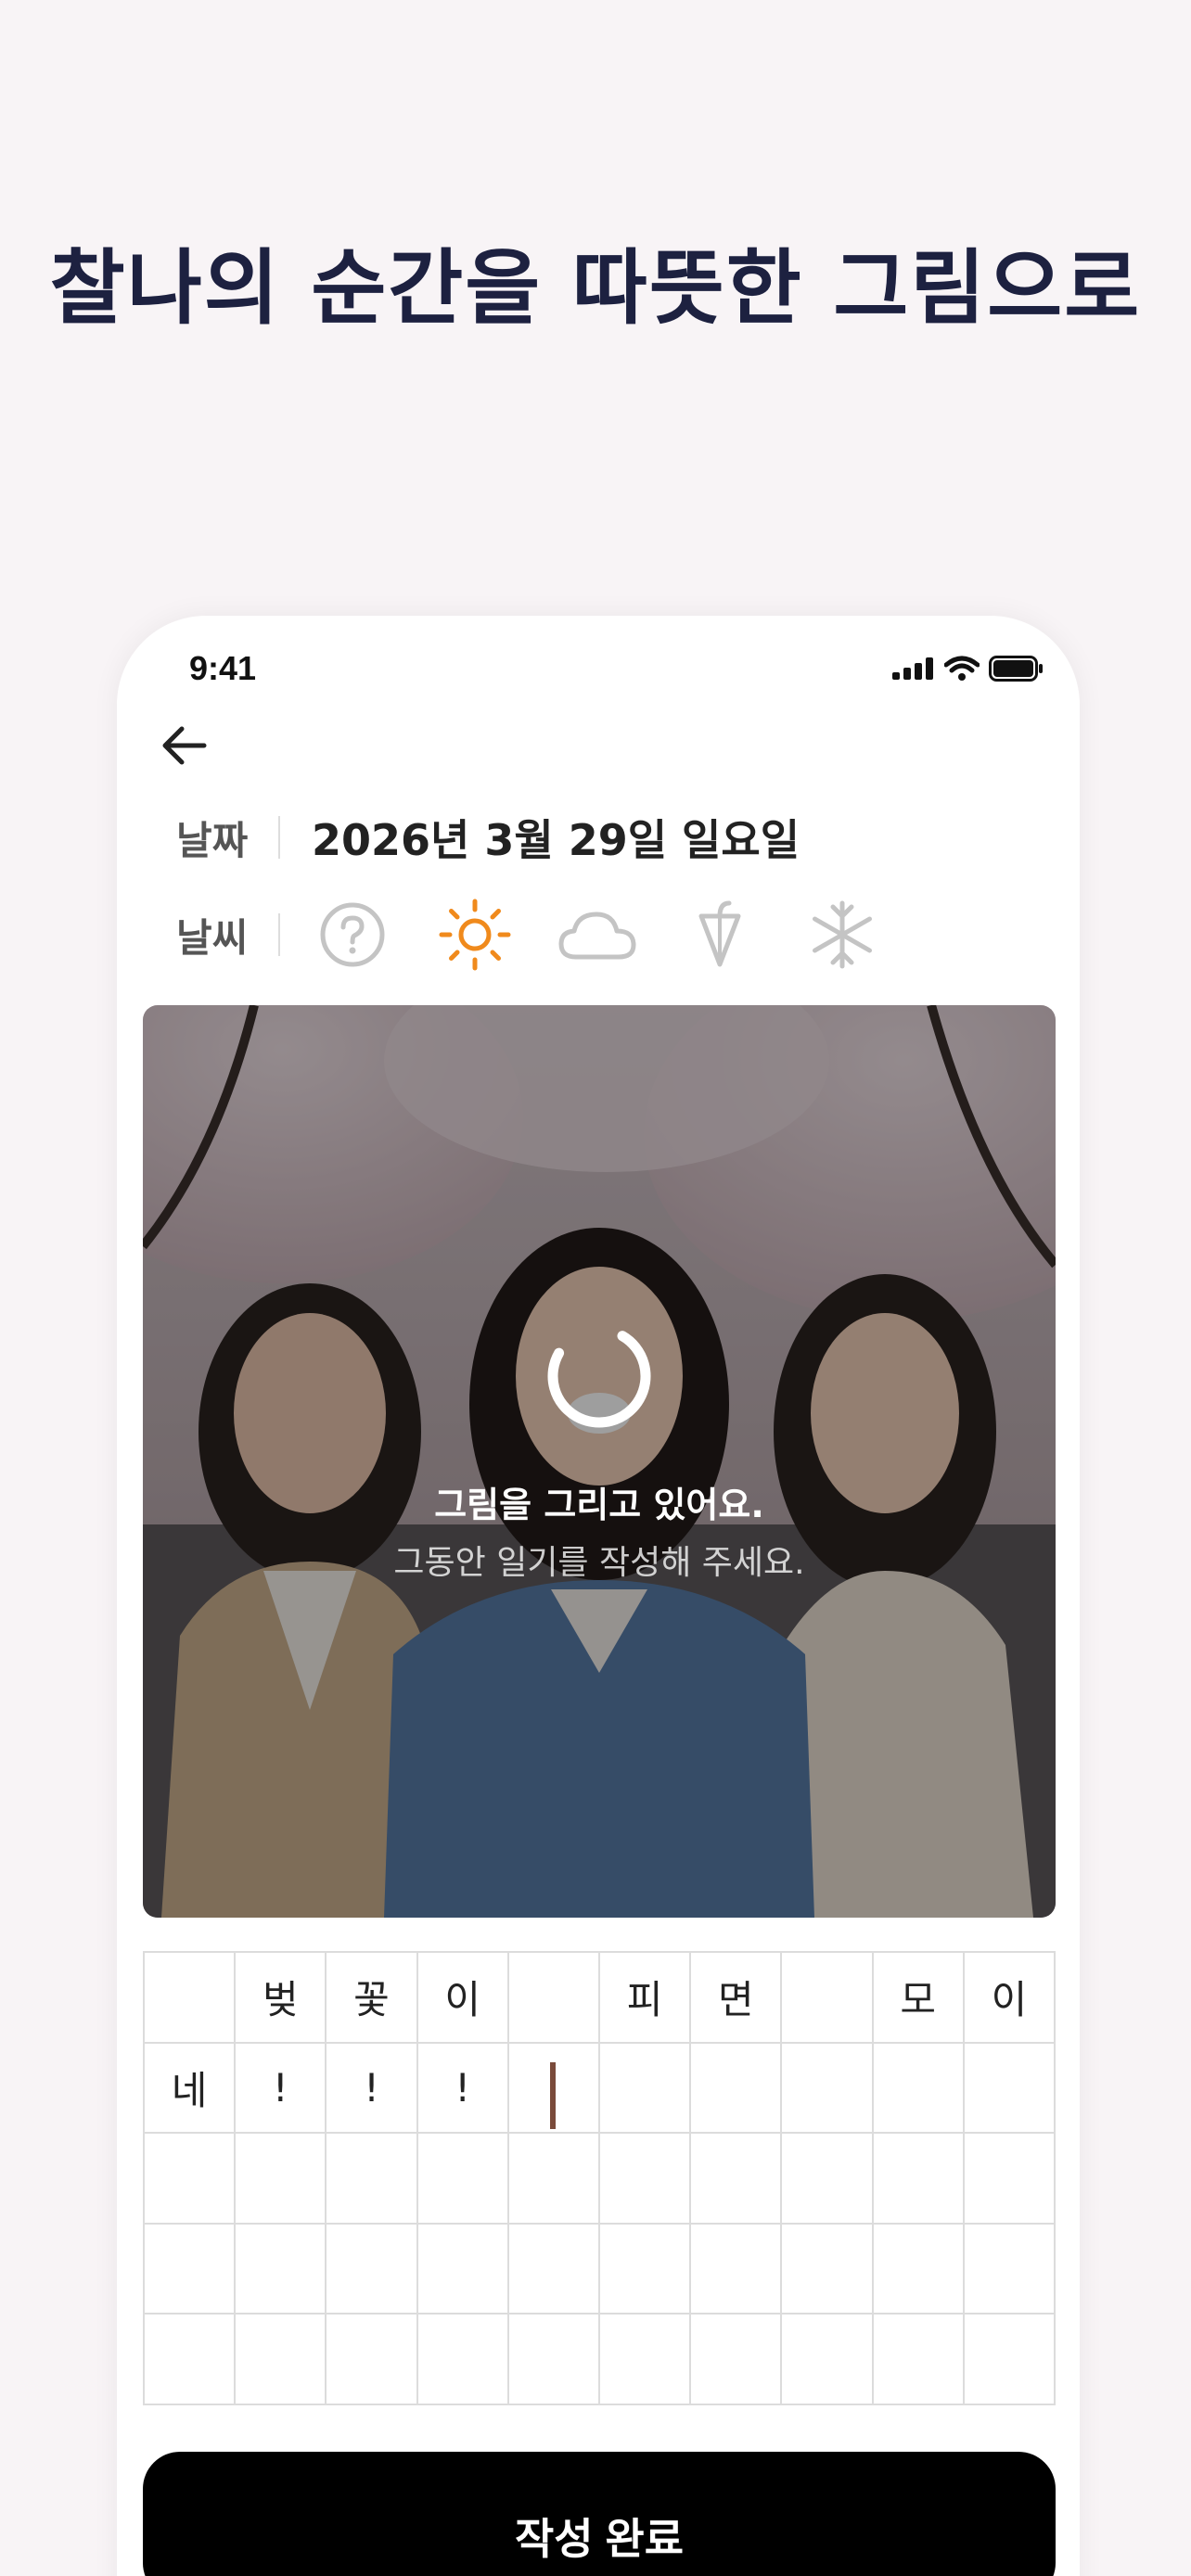  I want to click on weather-row: 날씨, so click(529, 935).